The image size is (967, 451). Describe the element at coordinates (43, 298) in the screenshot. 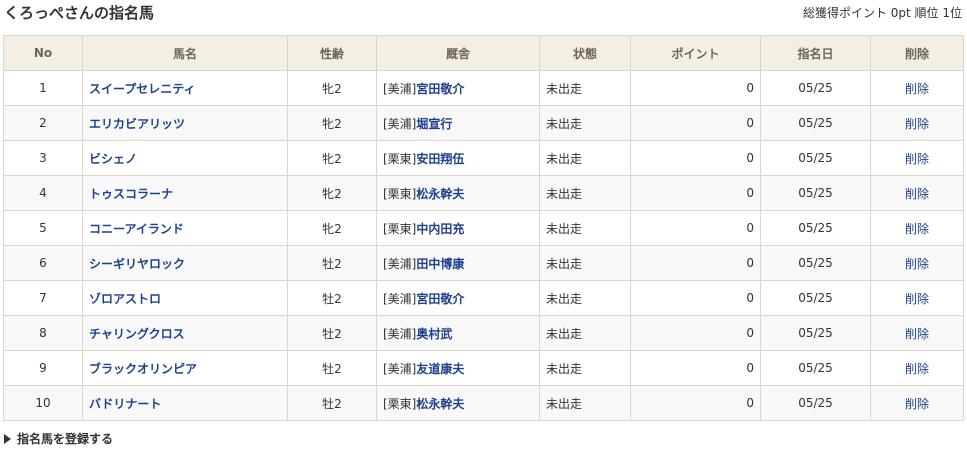

I see `cell-no: 7` at that location.